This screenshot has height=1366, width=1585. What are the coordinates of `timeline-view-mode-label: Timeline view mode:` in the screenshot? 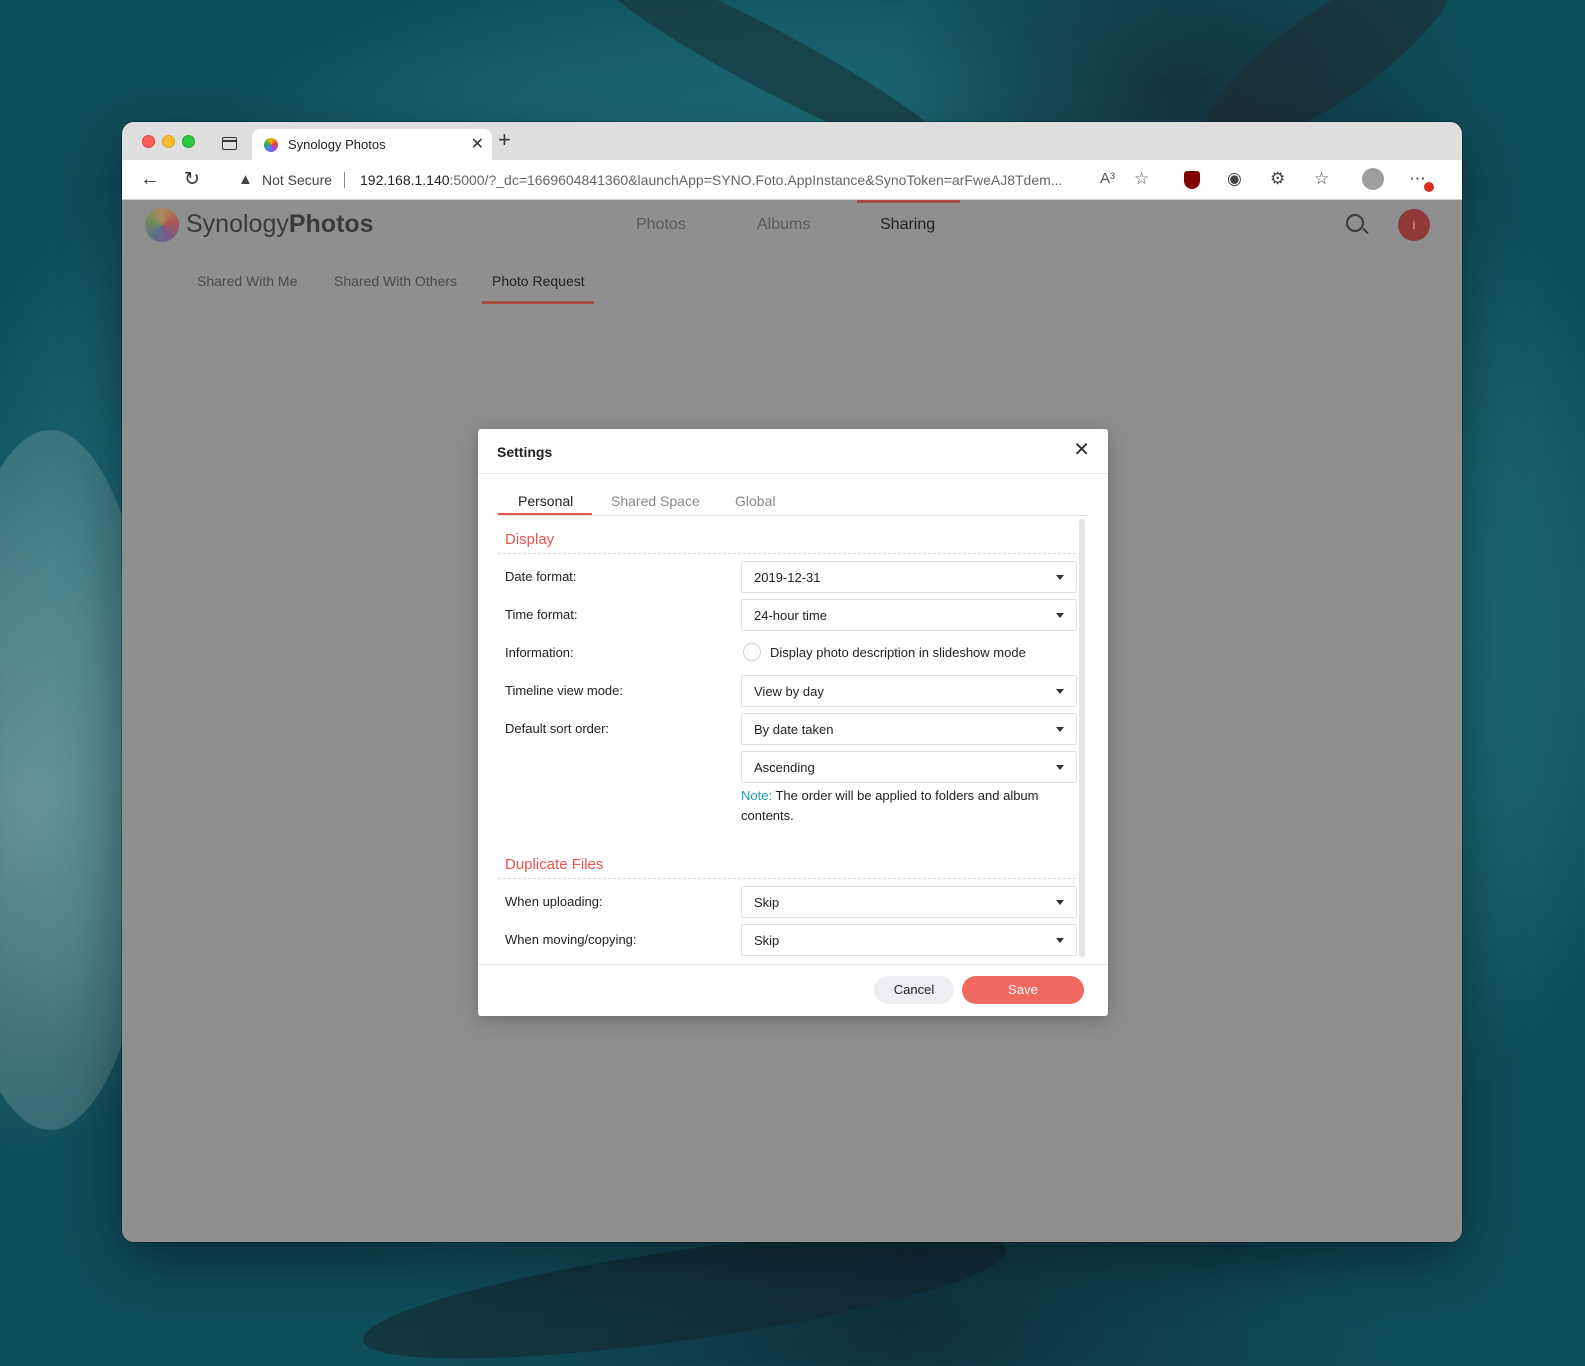 It's located at (564, 690).